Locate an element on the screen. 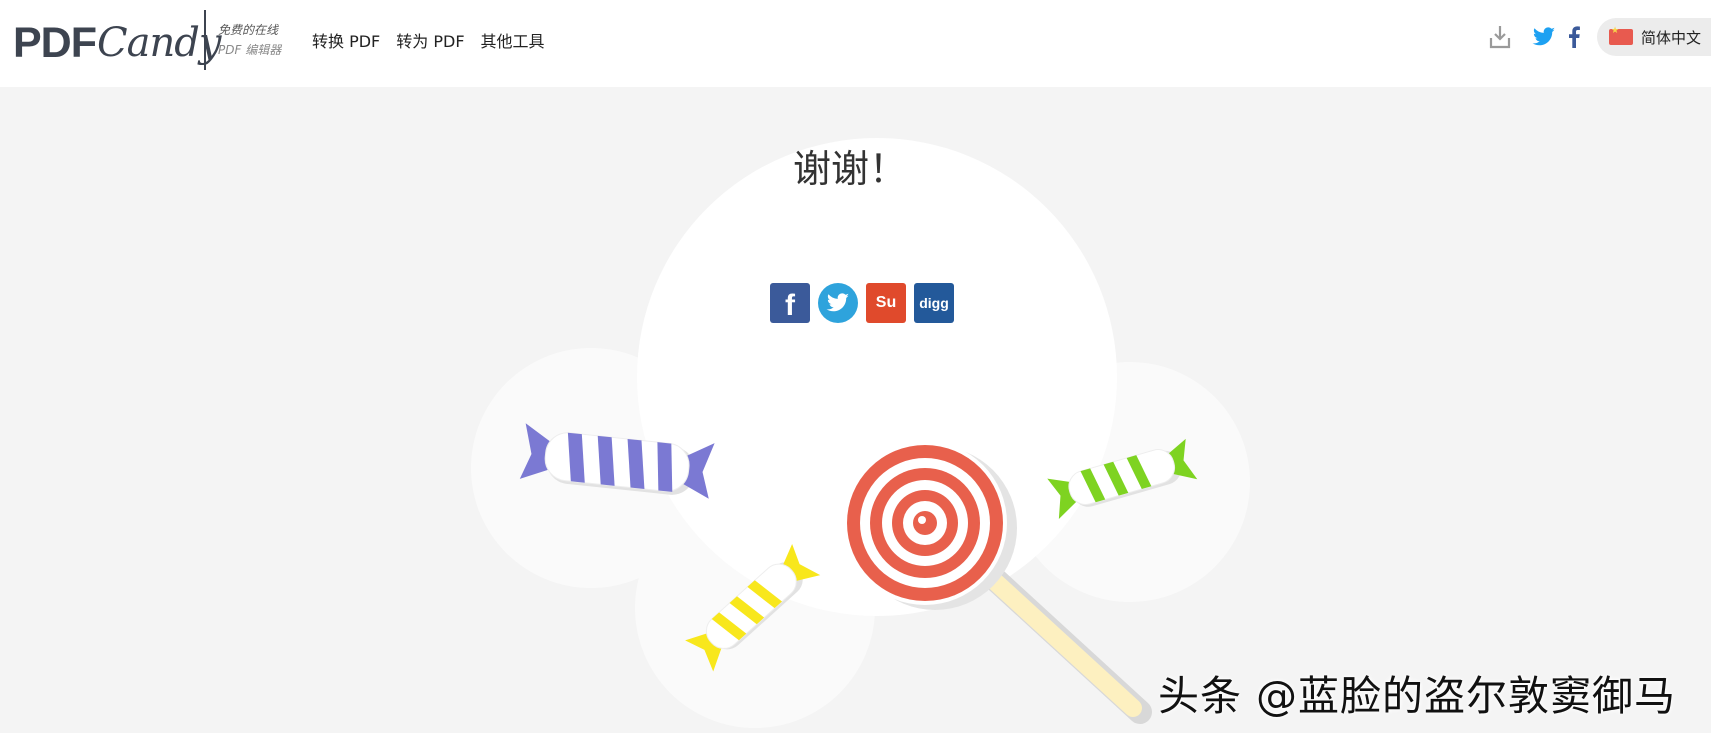 Image resolution: width=1711 pixels, height=733 pixels. watermark-text: 头条 @蓝脸的盗尔敦窦御马 is located at coordinates (1417, 696).